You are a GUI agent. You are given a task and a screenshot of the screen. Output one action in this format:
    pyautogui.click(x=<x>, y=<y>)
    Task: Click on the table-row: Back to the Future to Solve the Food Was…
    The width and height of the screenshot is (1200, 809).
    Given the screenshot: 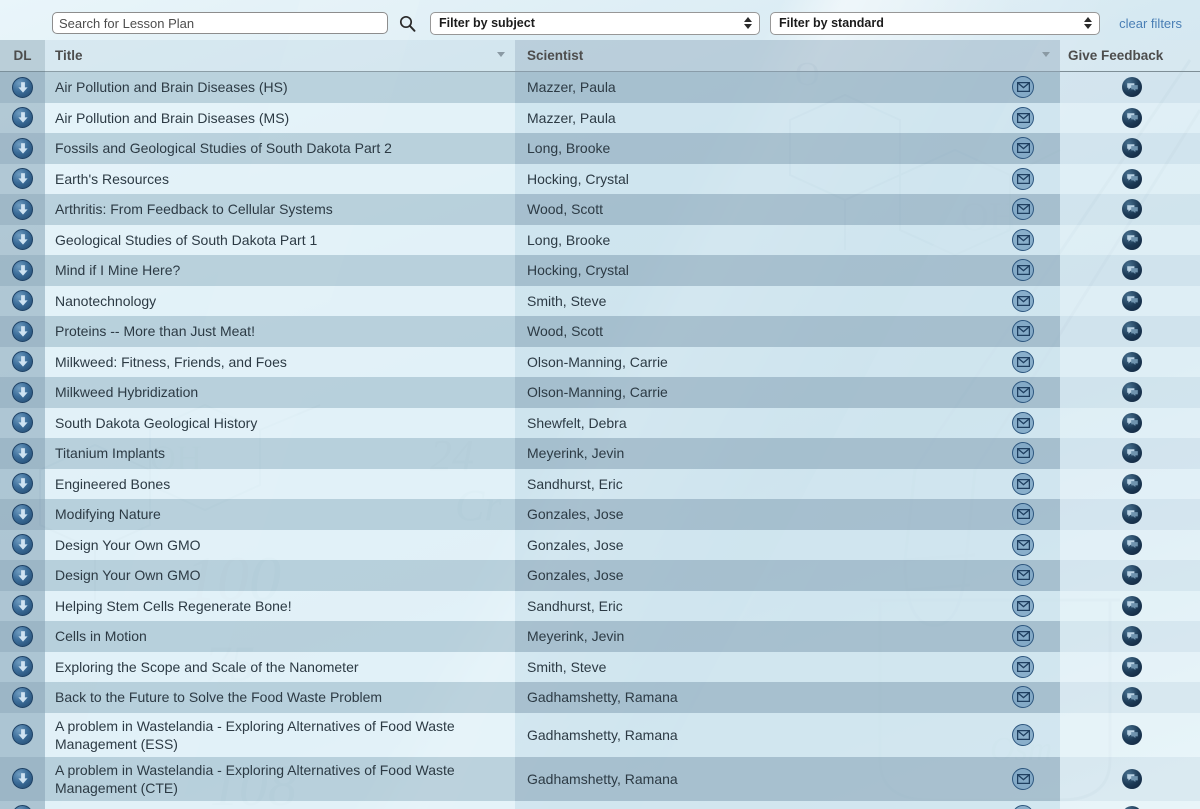 What is the action you would take?
    pyautogui.click(x=600, y=697)
    